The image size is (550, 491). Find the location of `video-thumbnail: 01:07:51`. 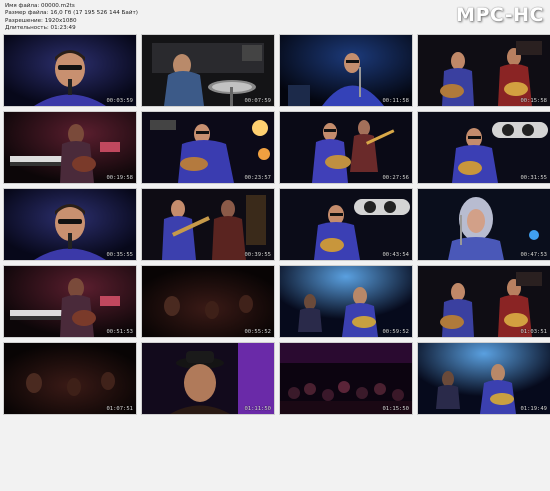

video-thumbnail: 01:07:51 is located at coordinates (70, 378).